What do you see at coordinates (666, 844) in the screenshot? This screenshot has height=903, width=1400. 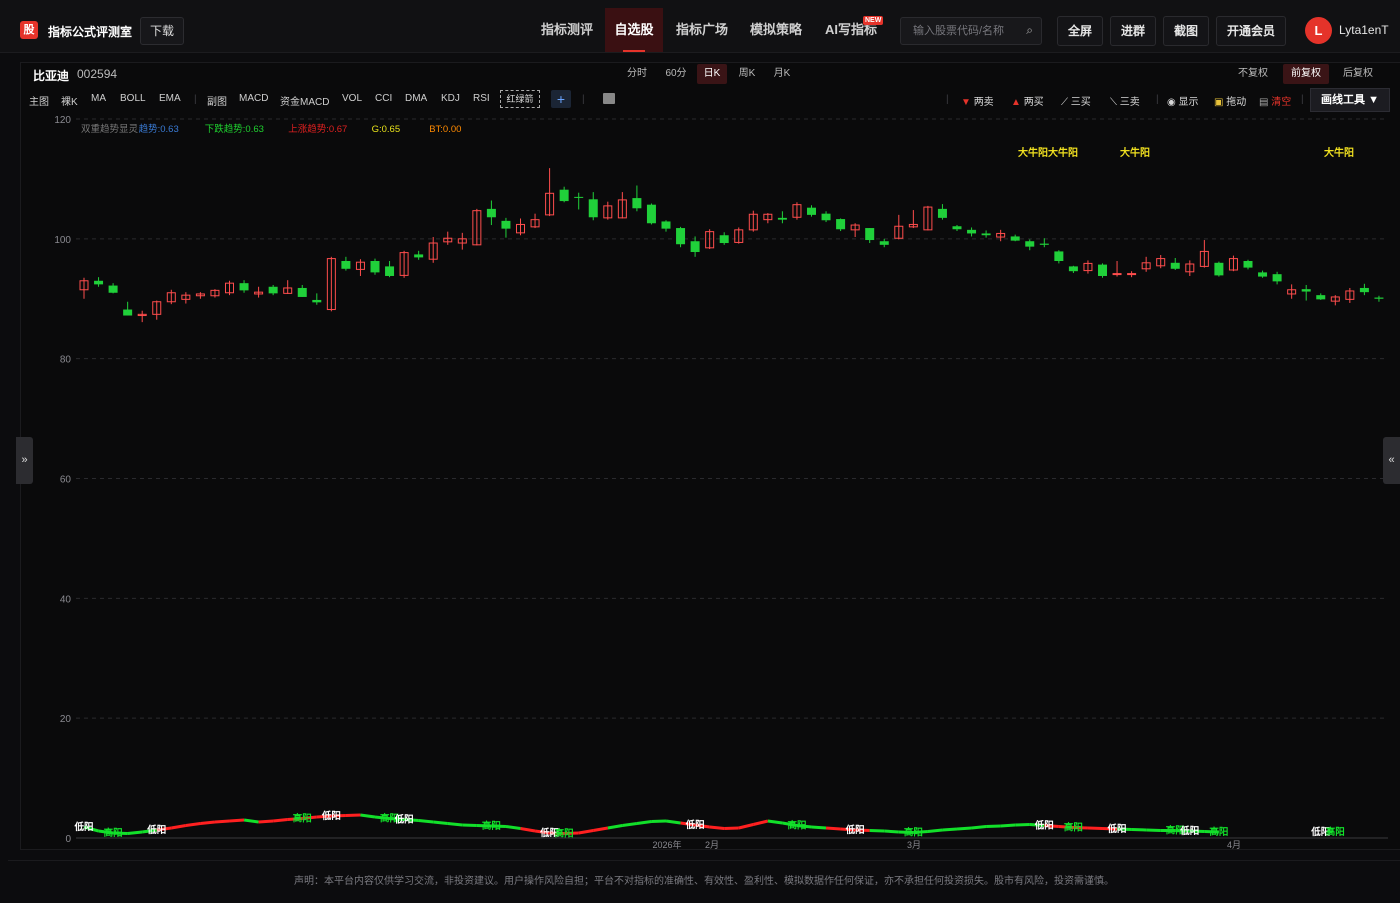 I see `x-tick-label: 2026年` at bounding box center [666, 844].